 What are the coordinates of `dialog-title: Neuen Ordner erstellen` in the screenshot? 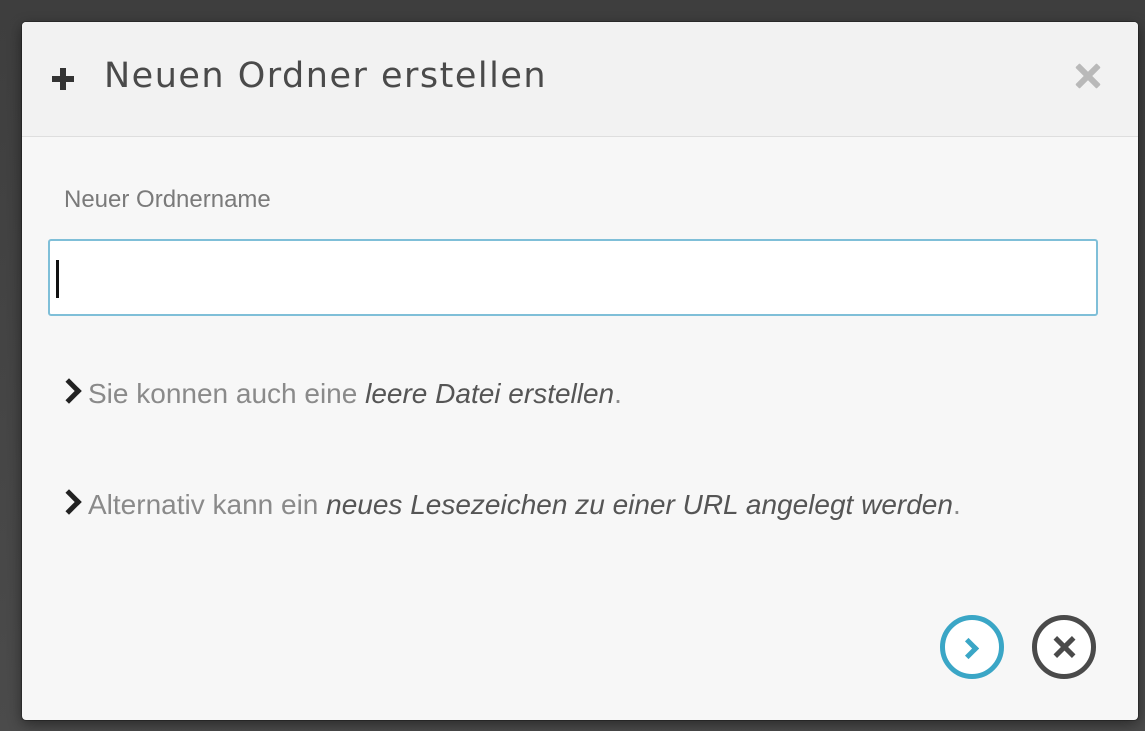 It's located at (326, 76).